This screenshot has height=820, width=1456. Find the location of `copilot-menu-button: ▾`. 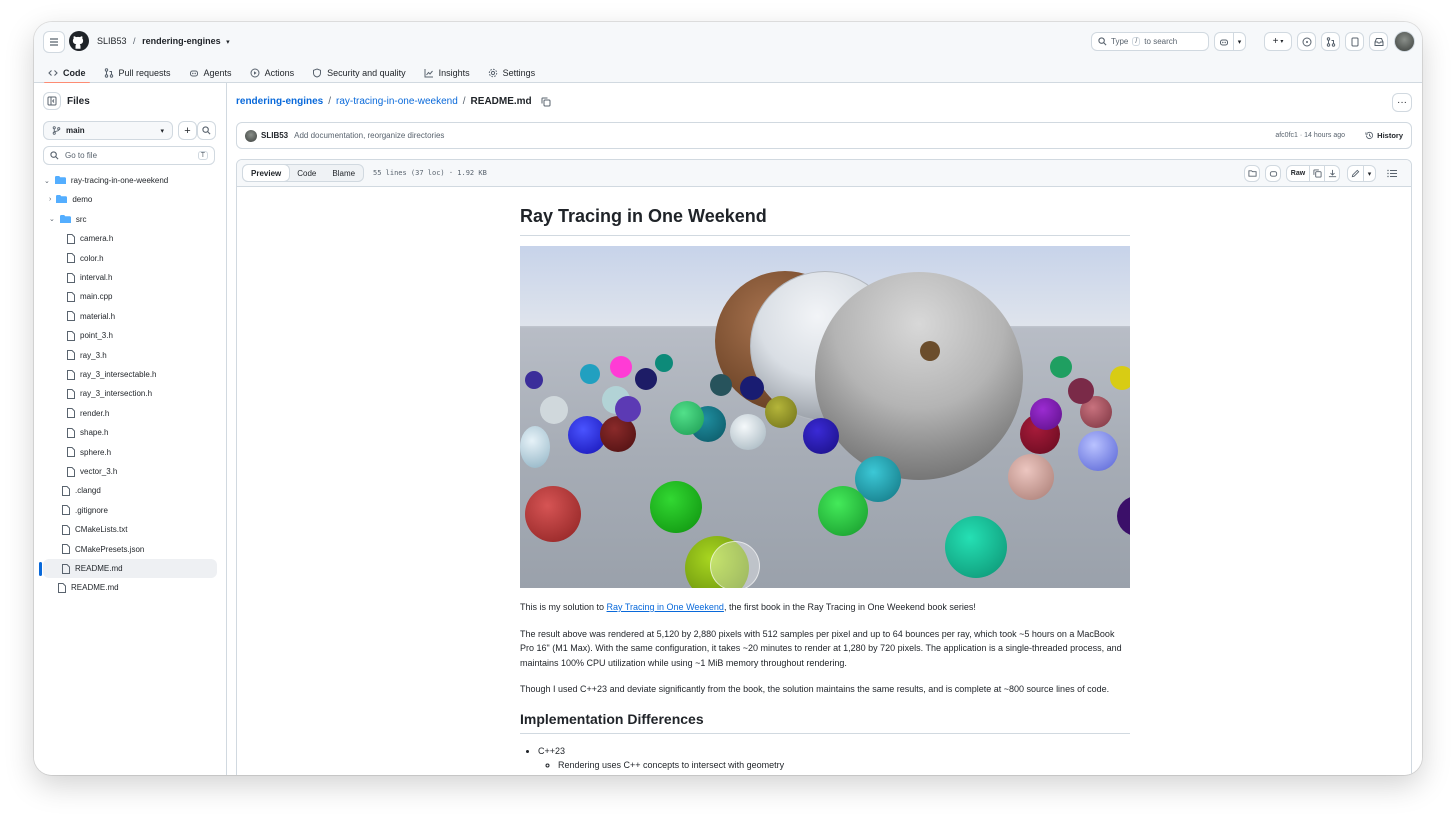

copilot-menu-button: ▾ is located at coordinates (1239, 41).